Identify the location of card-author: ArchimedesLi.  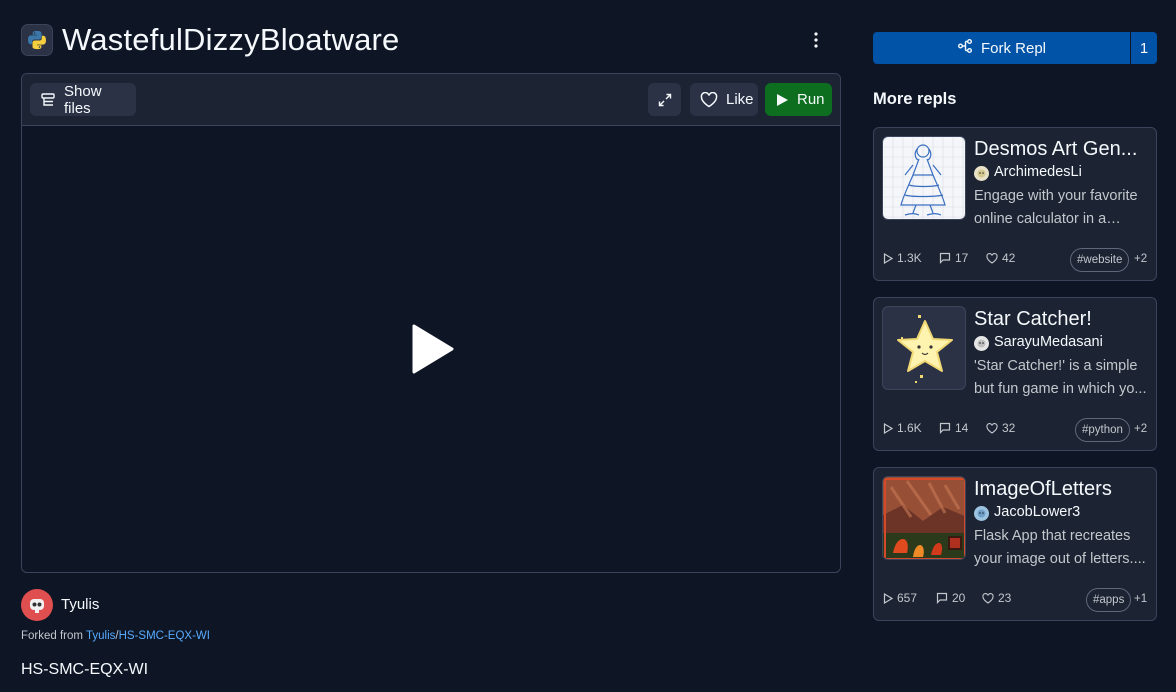
(1063, 173).